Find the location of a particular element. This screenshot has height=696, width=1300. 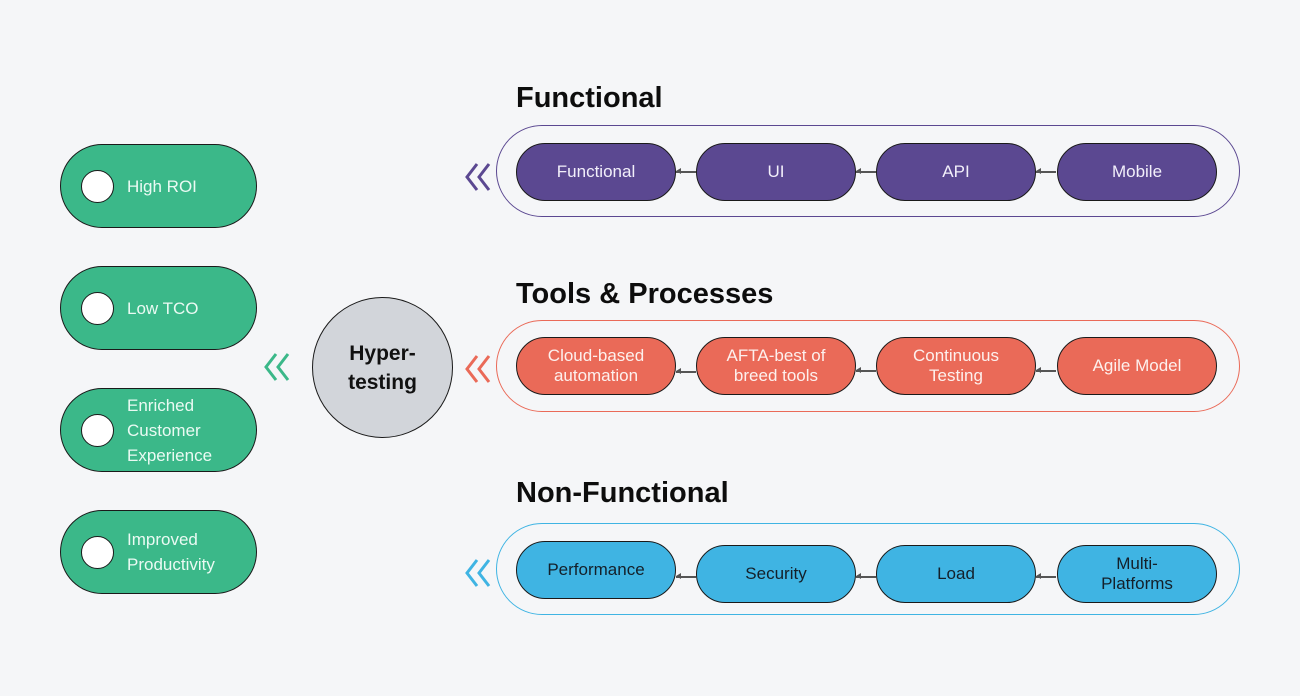

benefit-enriched-customer-experience: Enriched Customer Experience is located at coordinates (158, 430).